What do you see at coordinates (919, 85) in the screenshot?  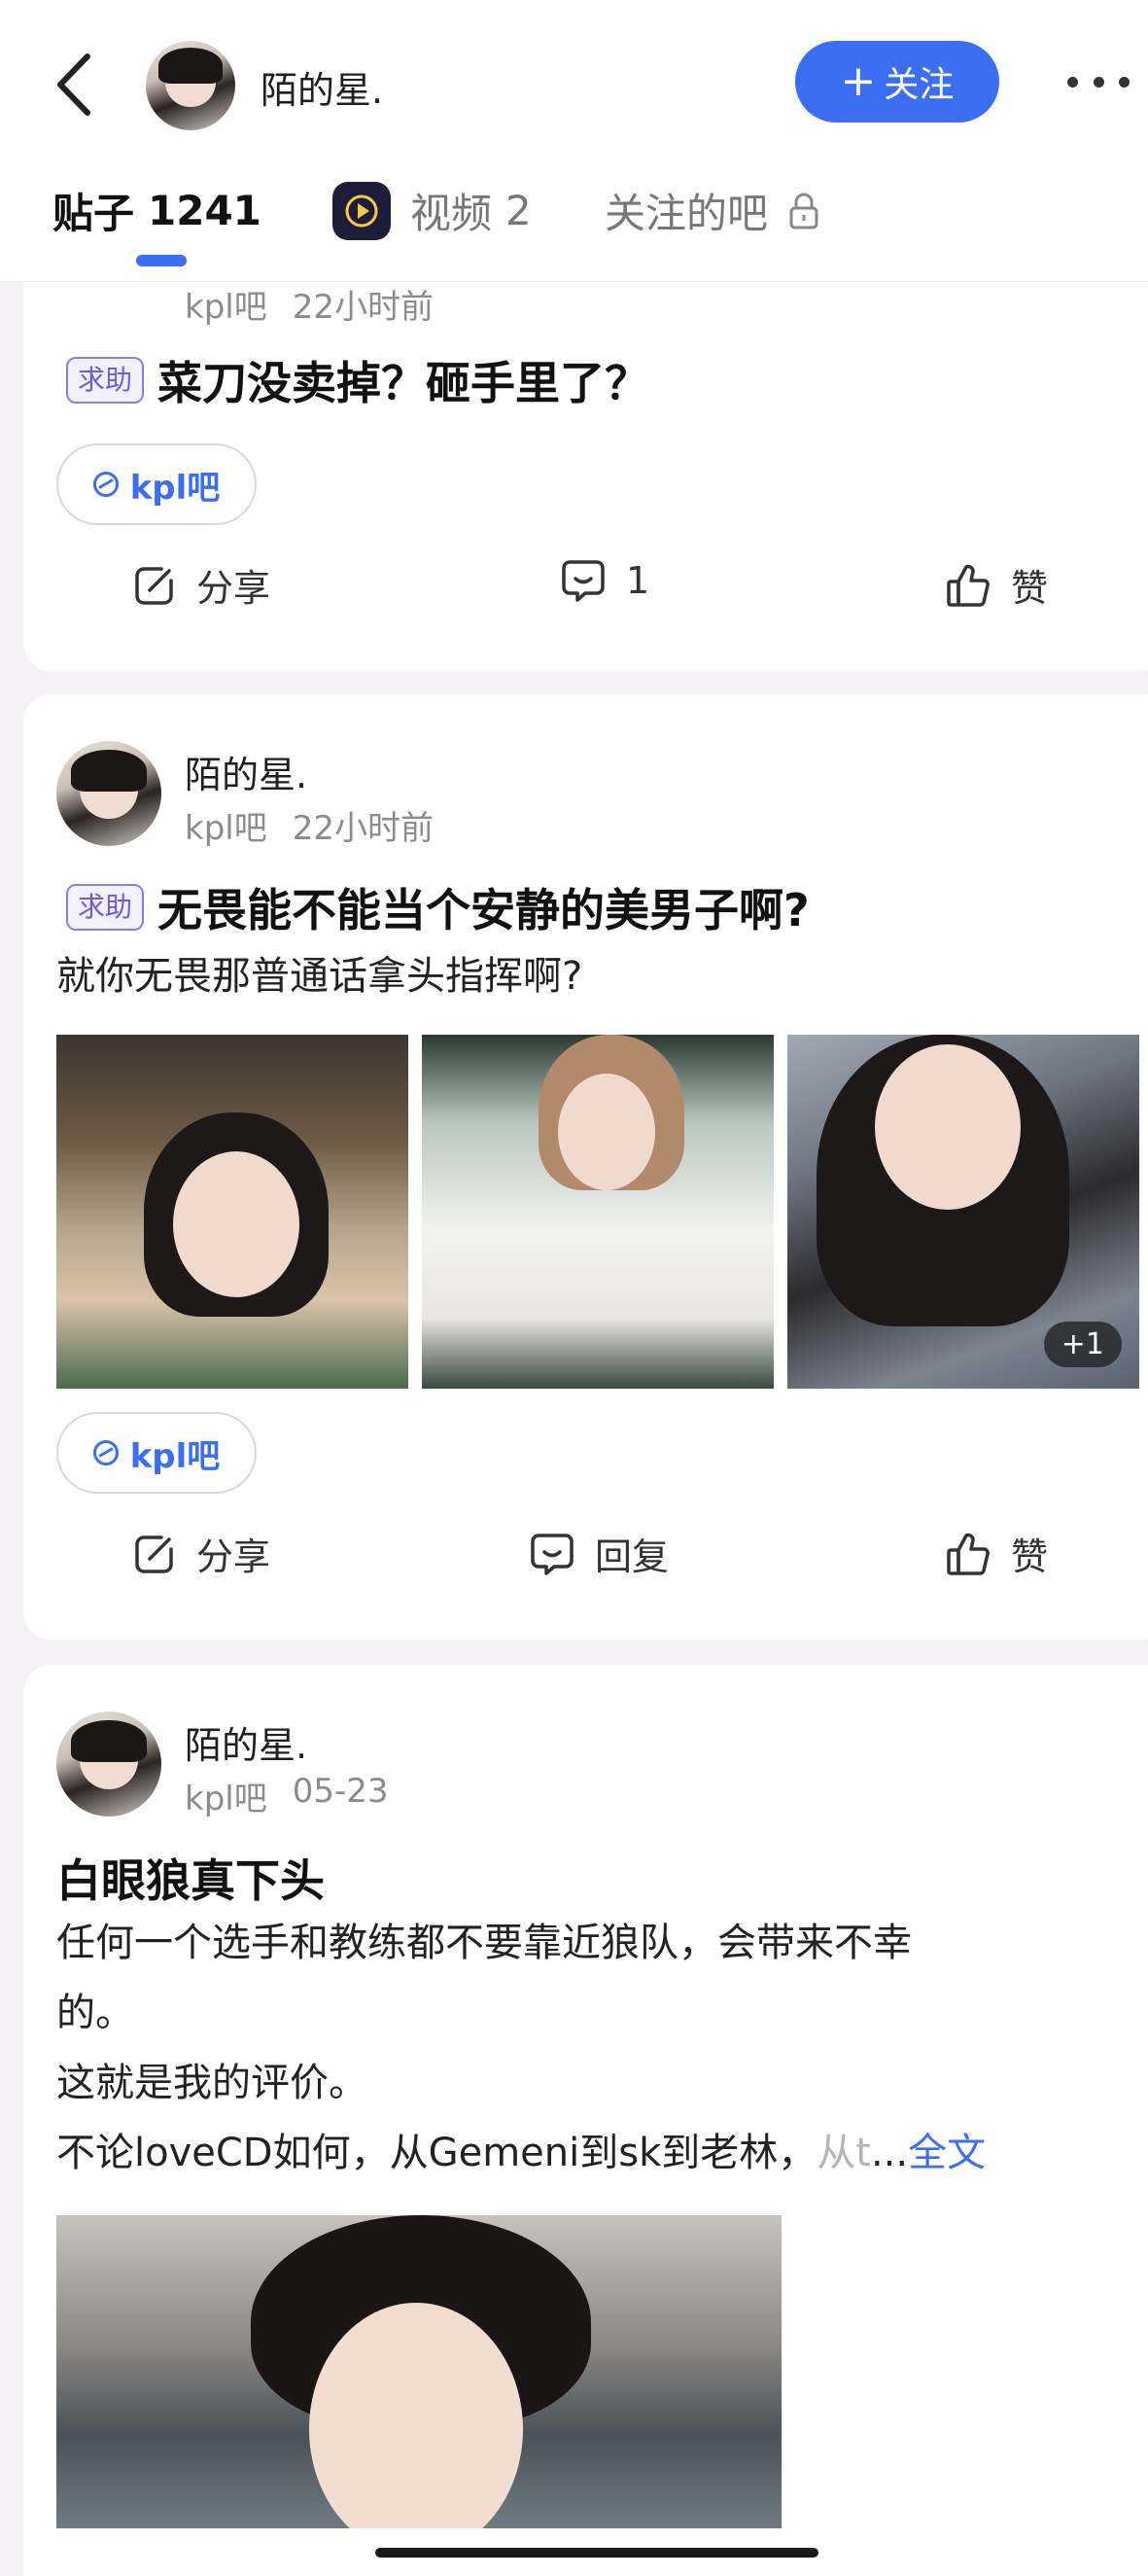 I see `follow-button-label: 关注` at bounding box center [919, 85].